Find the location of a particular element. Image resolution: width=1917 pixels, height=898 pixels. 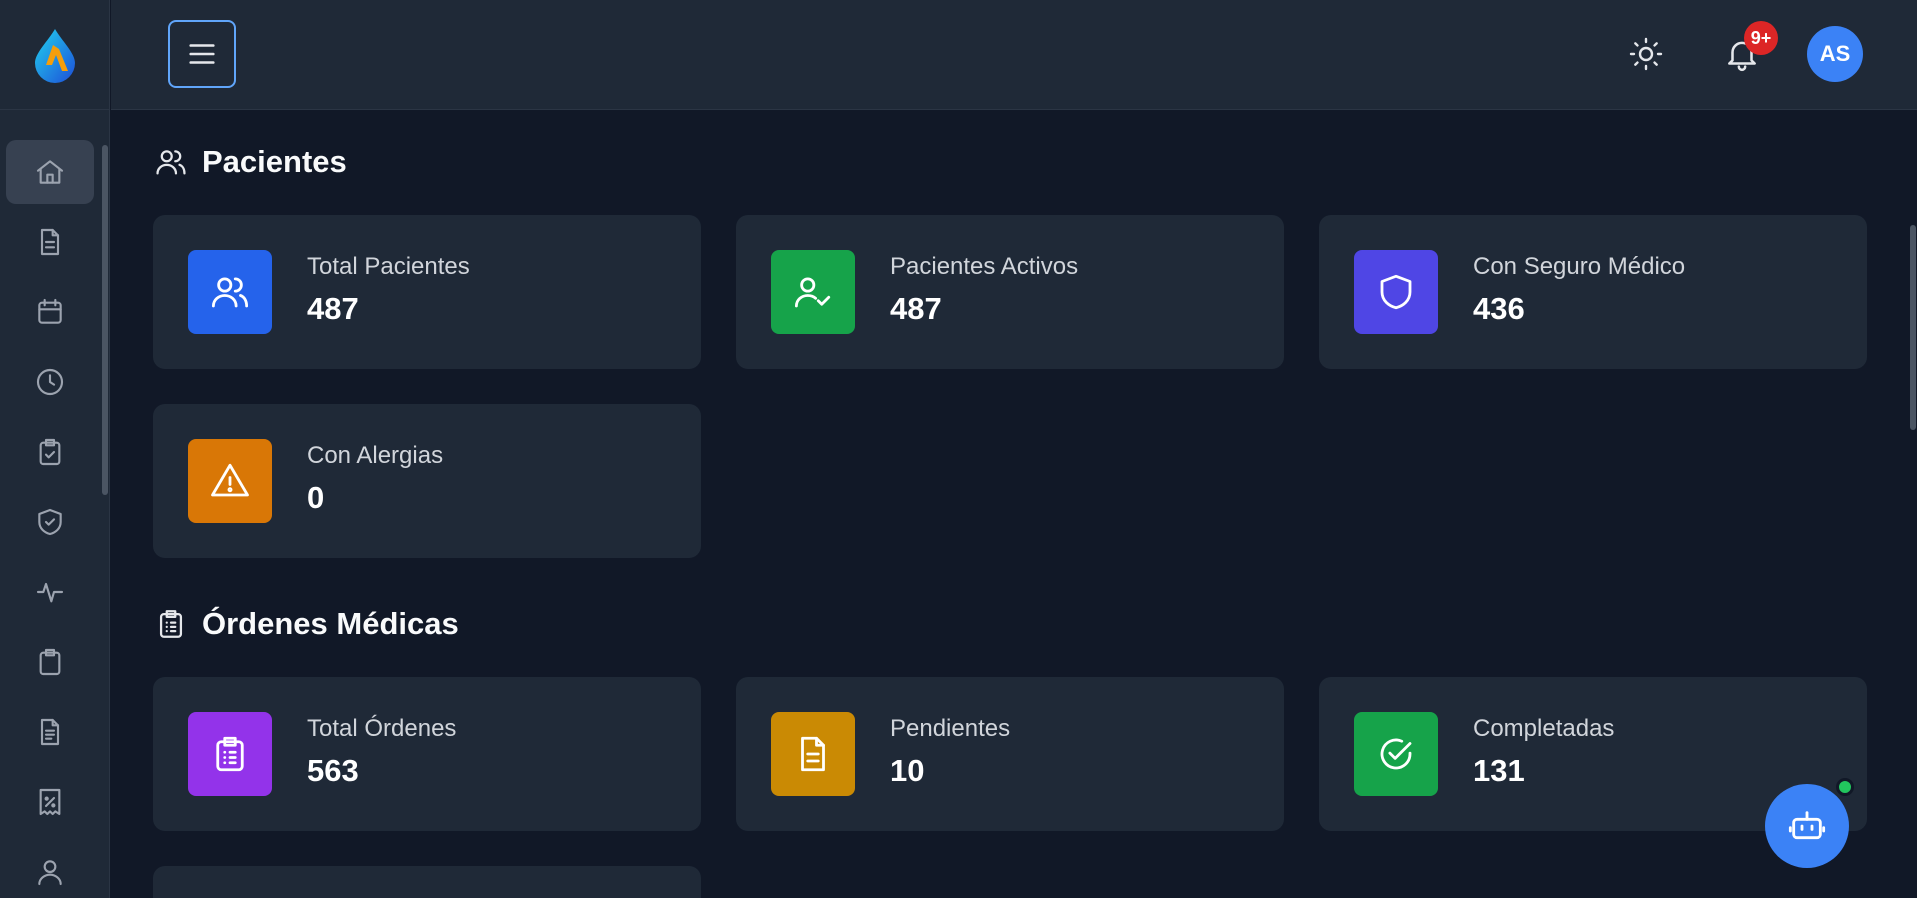

sidebar-item-insurance is located at coordinates (50, 522).